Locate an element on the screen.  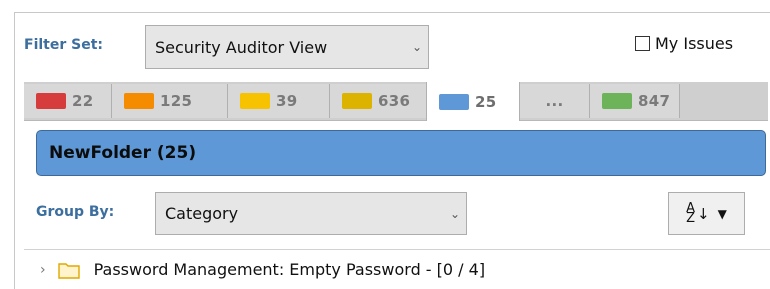
filter-set-label: Filter Set: is located at coordinates (63, 45).